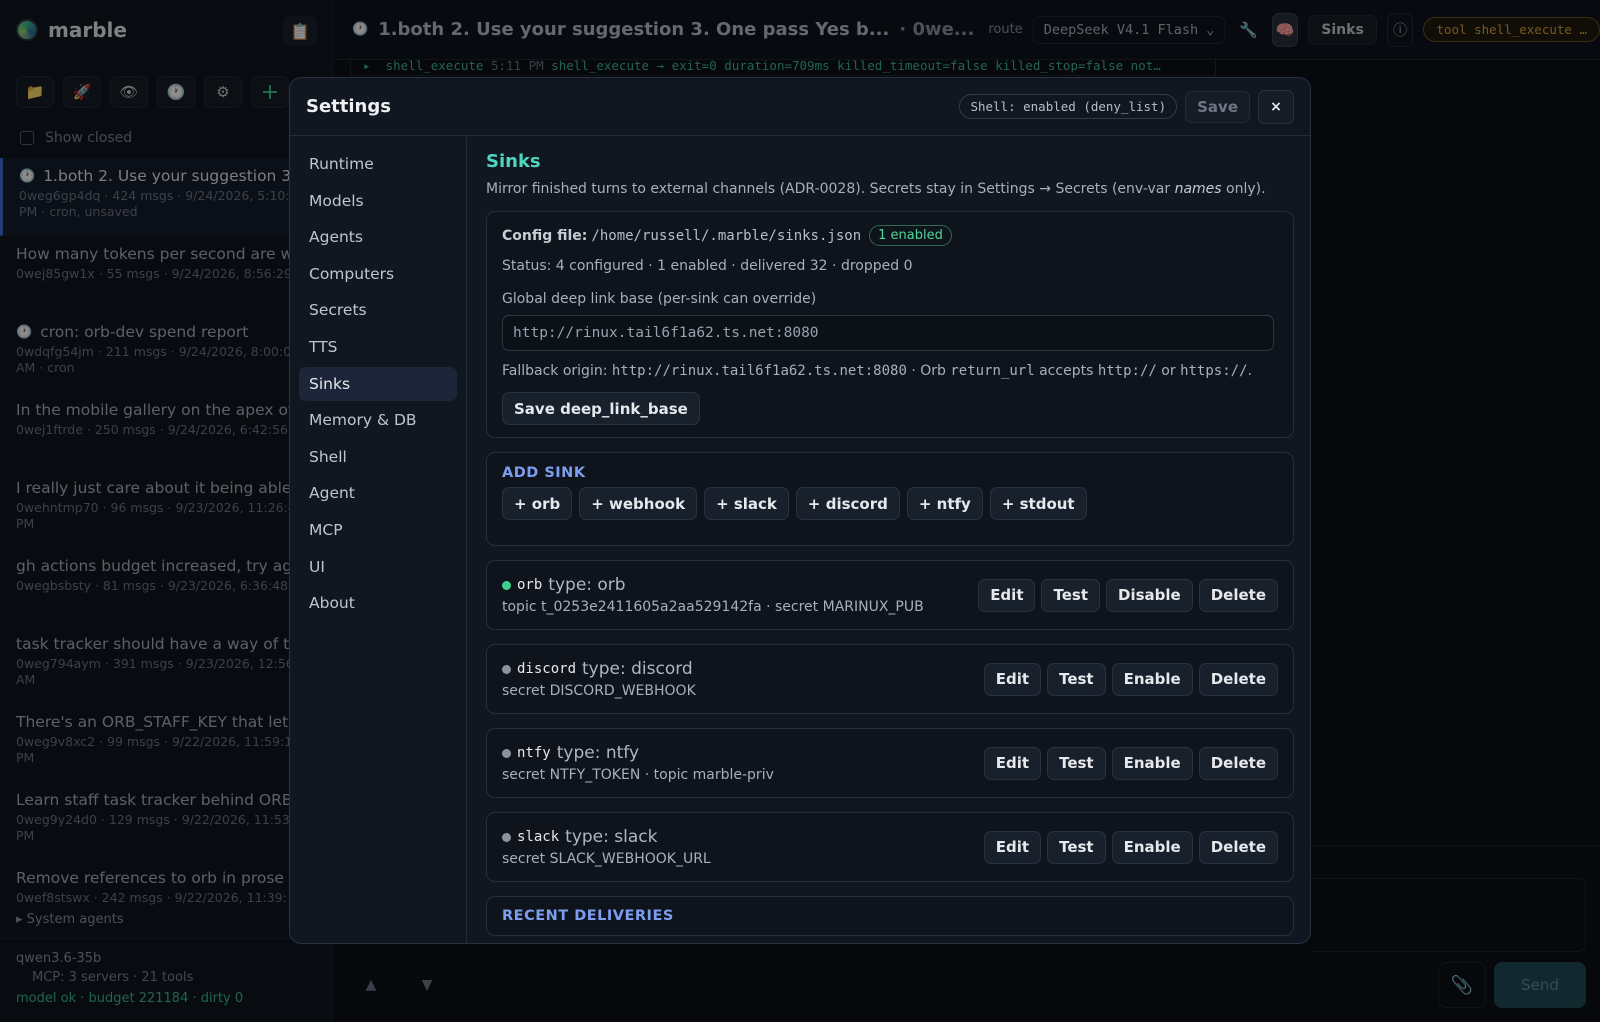 Image resolution: width=1600 pixels, height=1022 pixels. What do you see at coordinates (513, 161) in the screenshot?
I see `section-title: Sinks` at bounding box center [513, 161].